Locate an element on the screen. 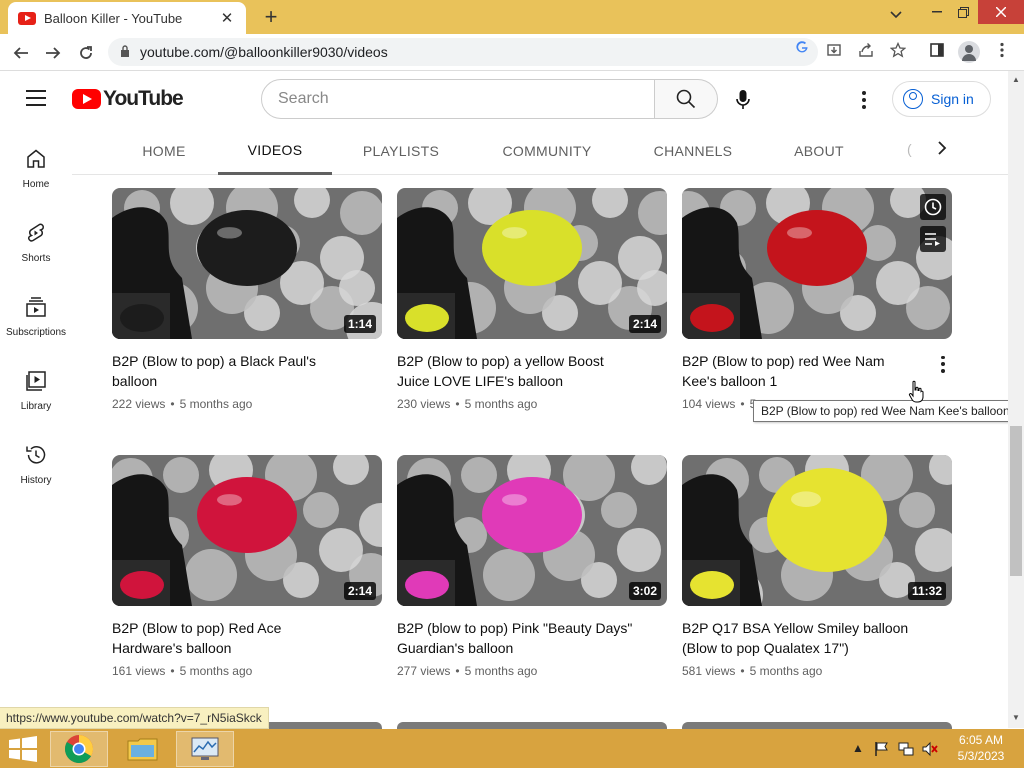  taskbar-file-explorer is located at coordinates (143, 749).